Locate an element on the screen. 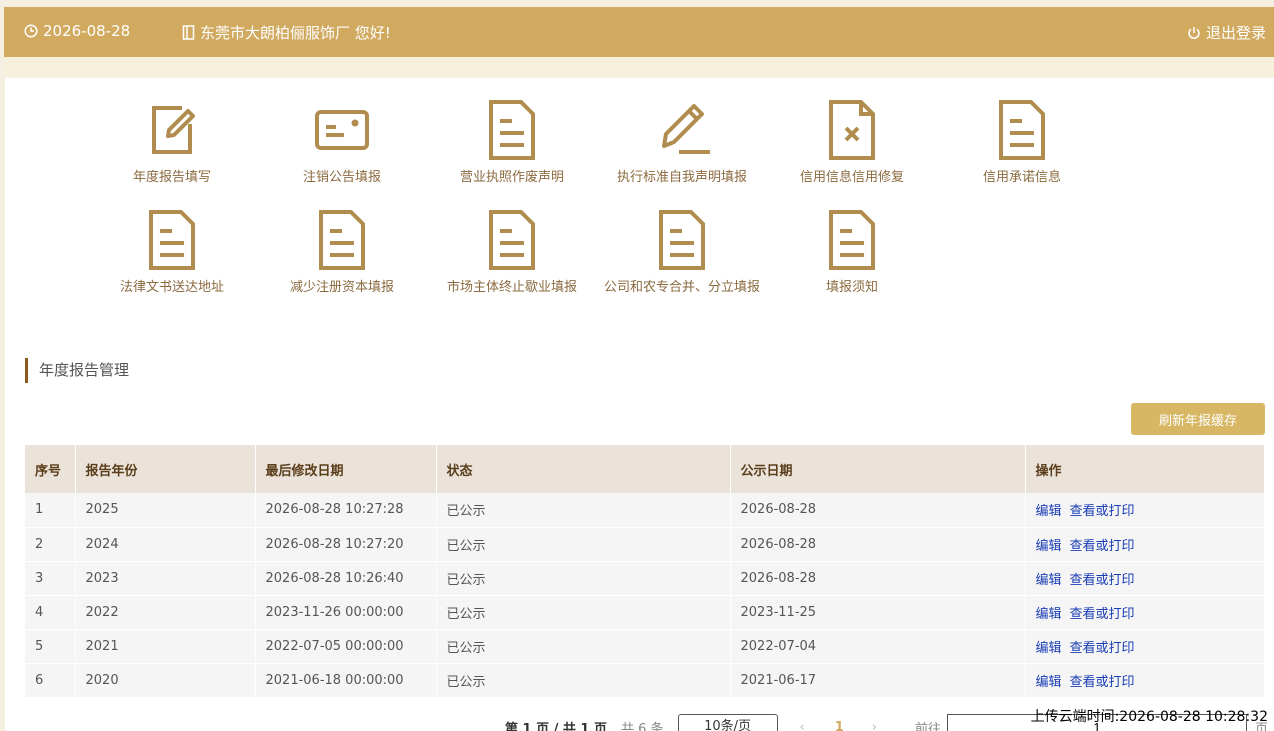  func-label: 执行标准自我声明填报 is located at coordinates (681, 177).